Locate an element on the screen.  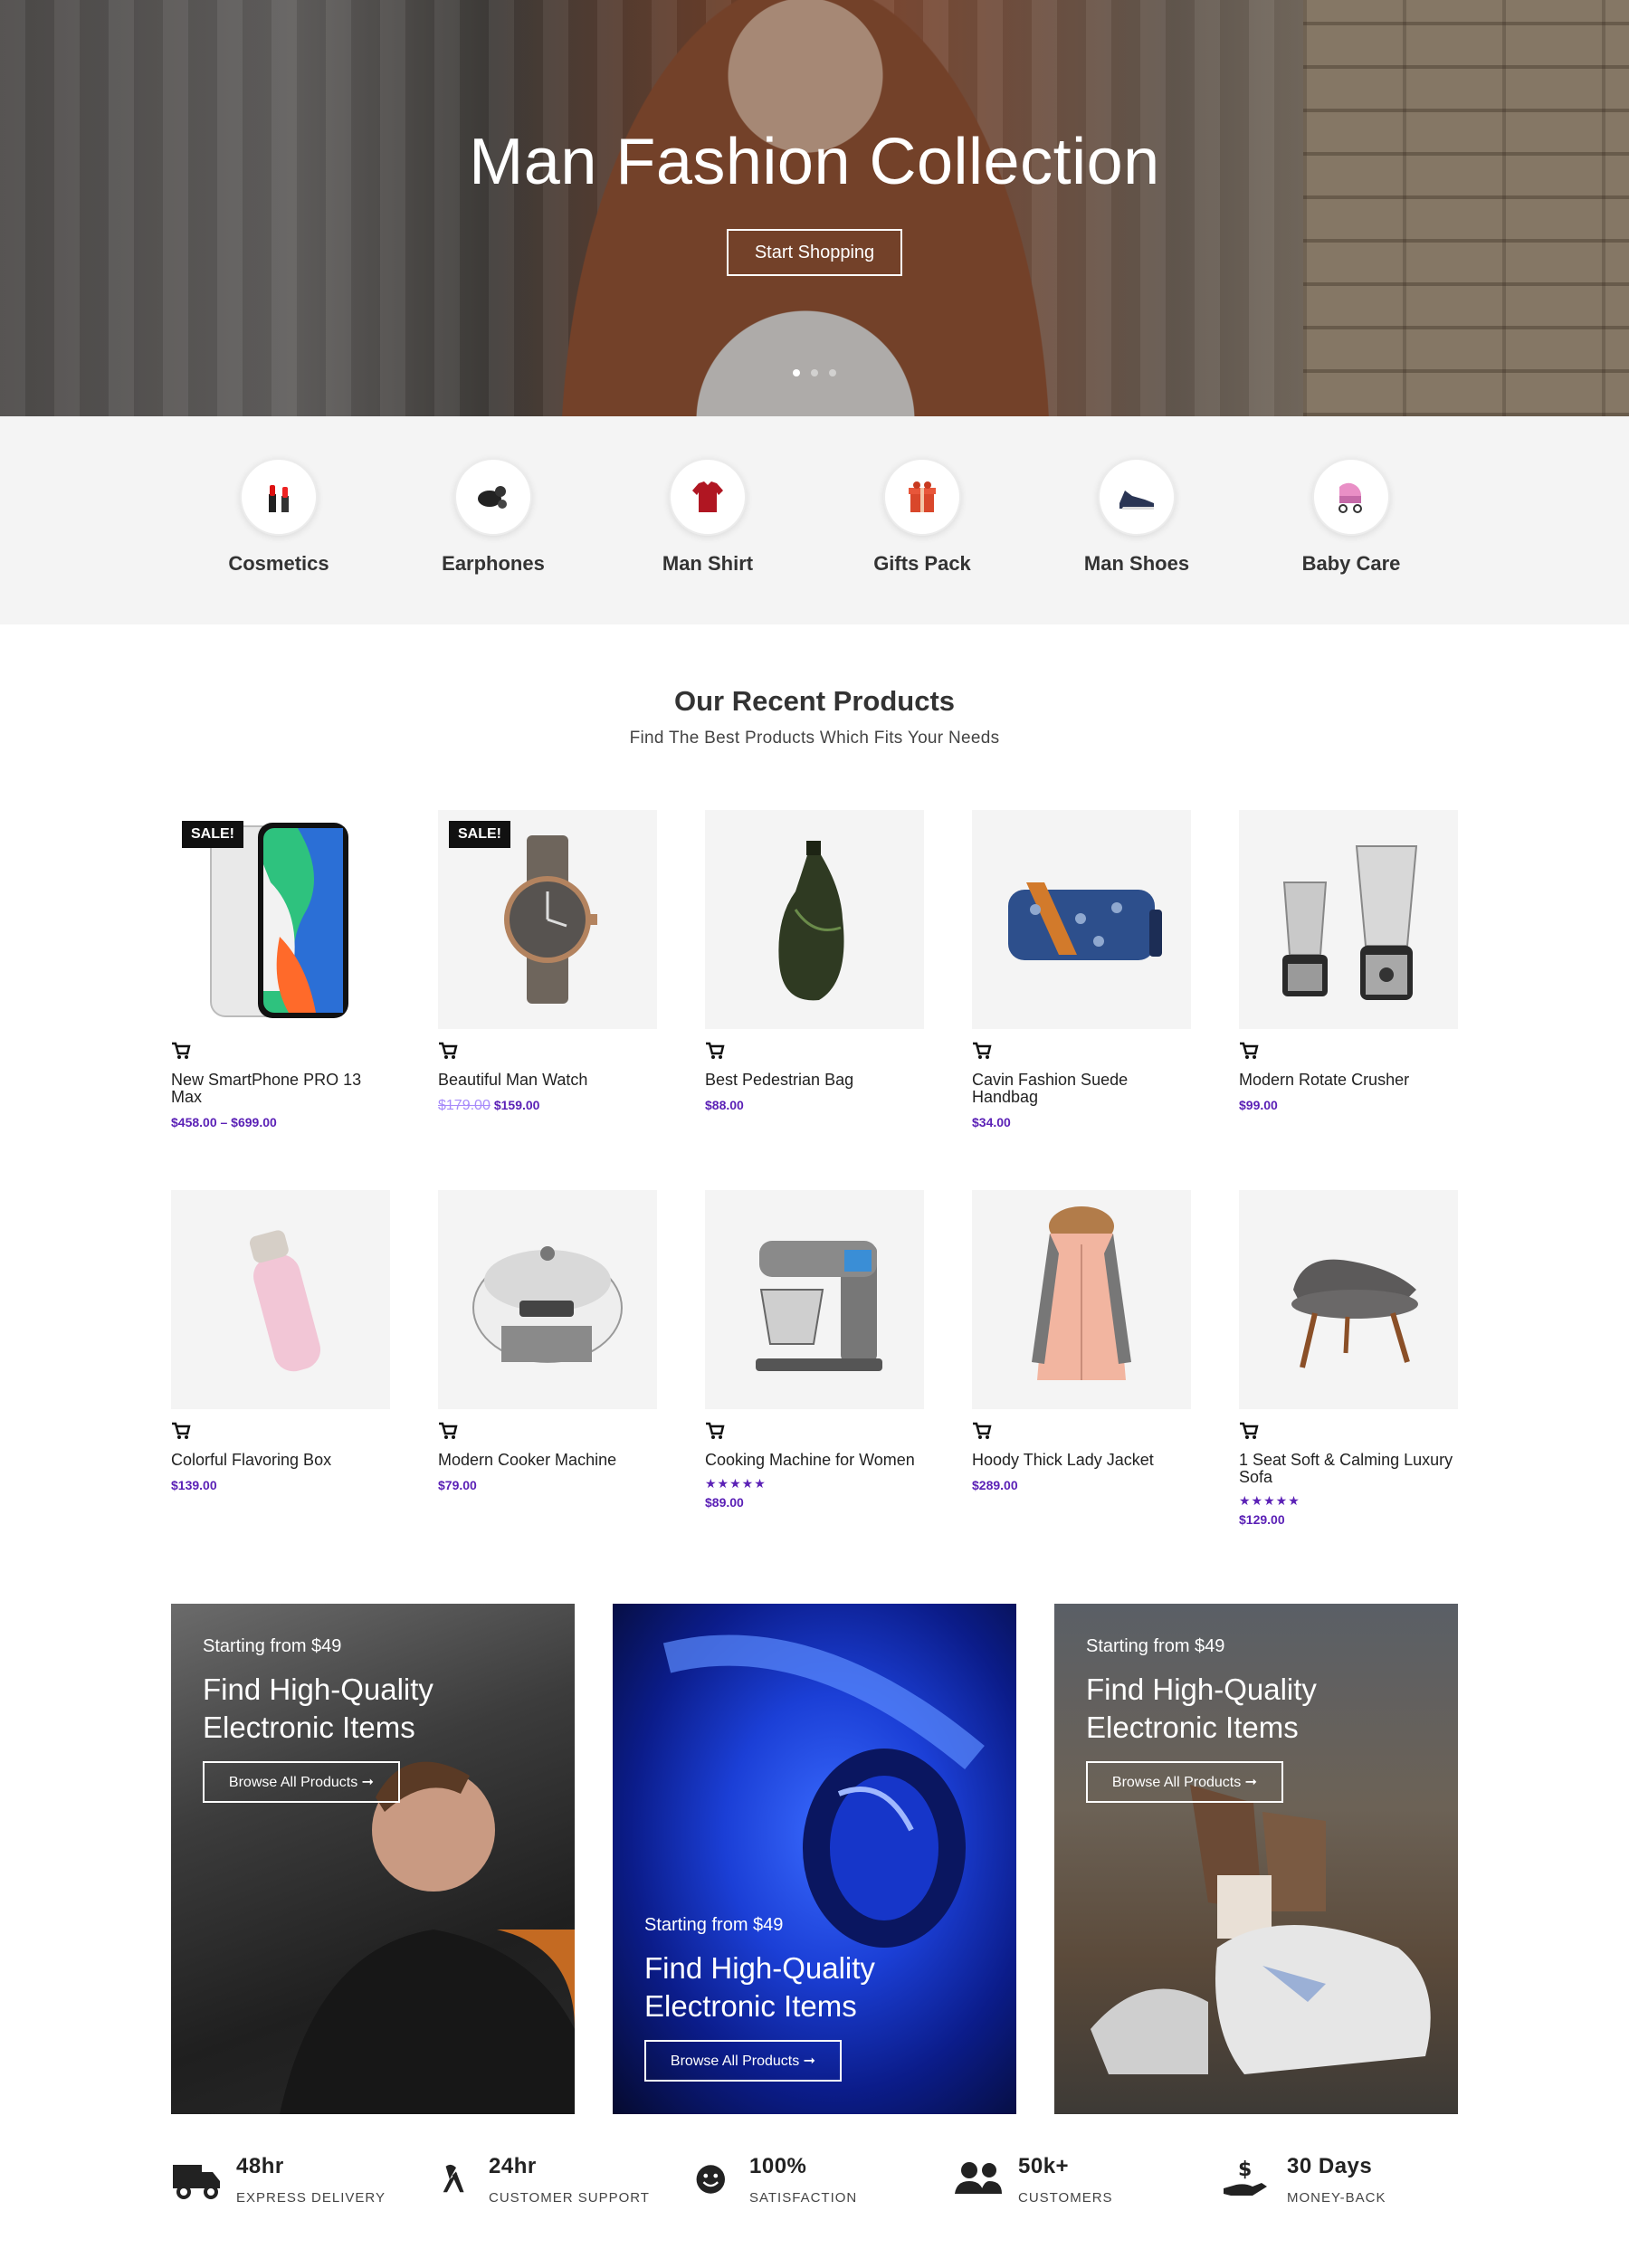
feature-customer-support: 24hr CUSTOMER SUPPORT is located at coordinates (544, 2180).